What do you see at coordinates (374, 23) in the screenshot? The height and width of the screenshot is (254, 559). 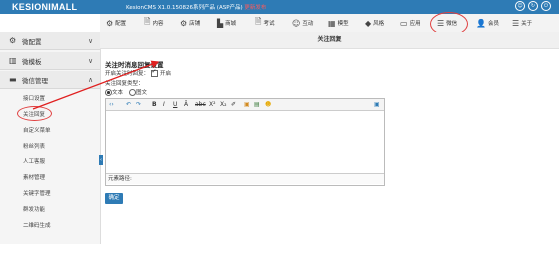 I see `nav-style: ◆ 风格` at bounding box center [374, 23].